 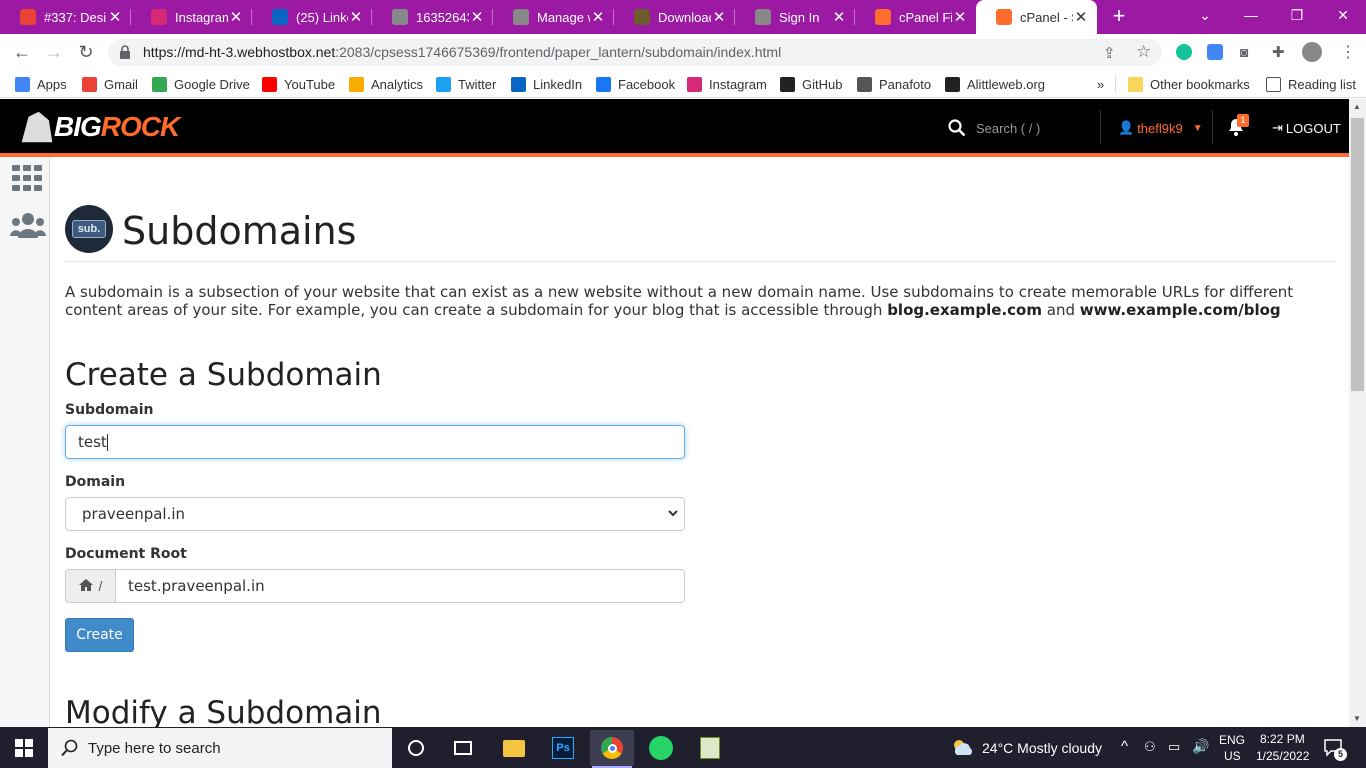 What do you see at coordinates (24, 750) in the screenshot?
I see `windows-start-icon` at bounding box center [24, 750].